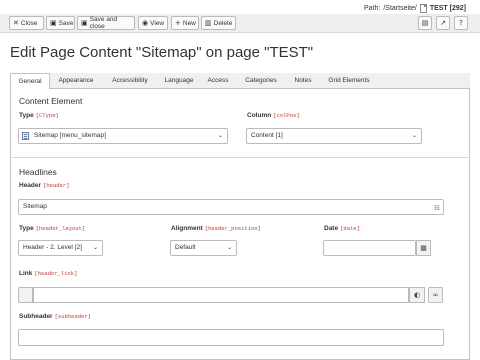 The width and height of the screenshot is (480, 360). What do you see at coordinates (178, 22) in the screenshot?
I see `plus-icon: +` at bounding box center [178, 22].